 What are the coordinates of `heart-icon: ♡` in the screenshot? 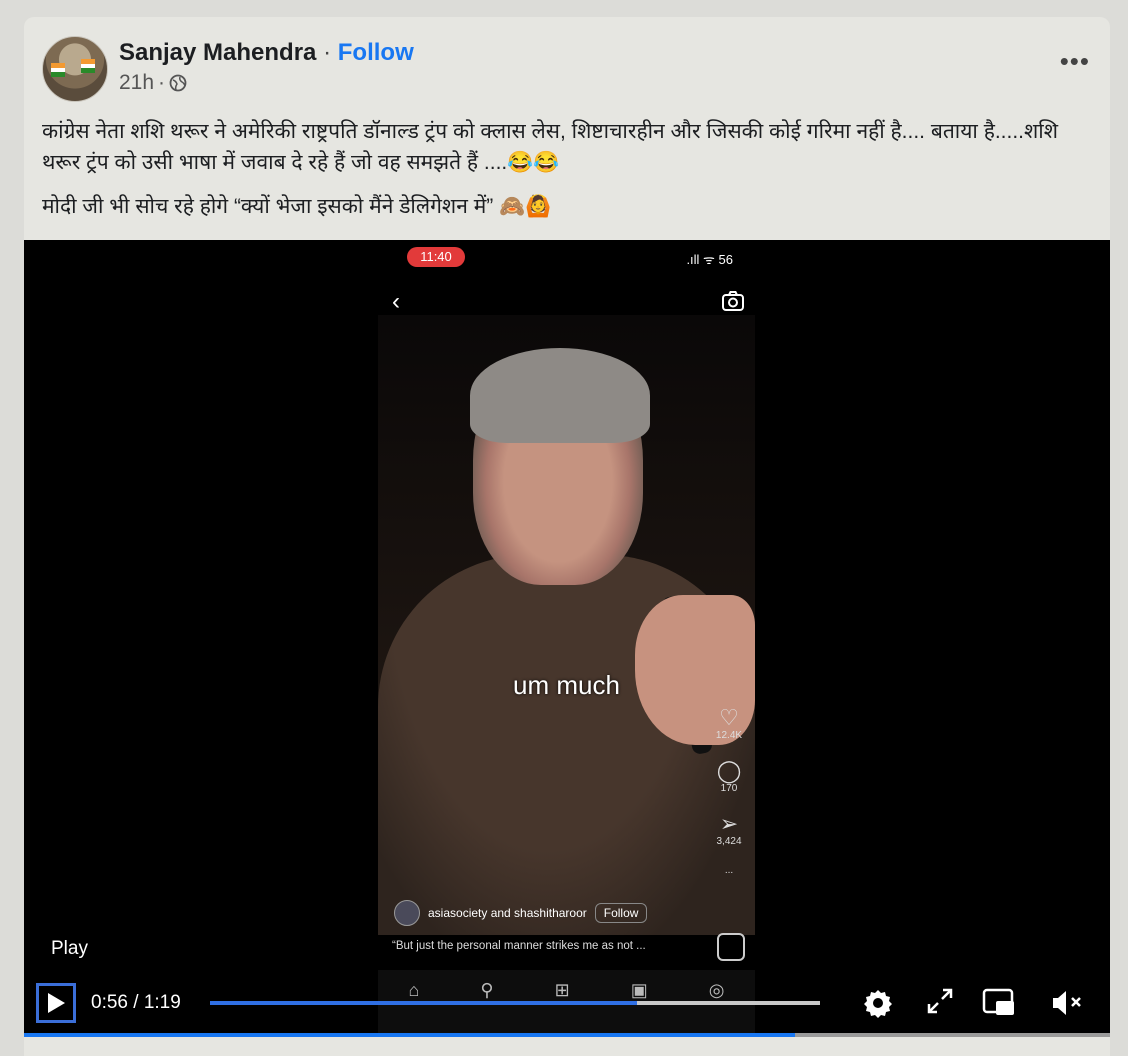 It's located at (729, 717).